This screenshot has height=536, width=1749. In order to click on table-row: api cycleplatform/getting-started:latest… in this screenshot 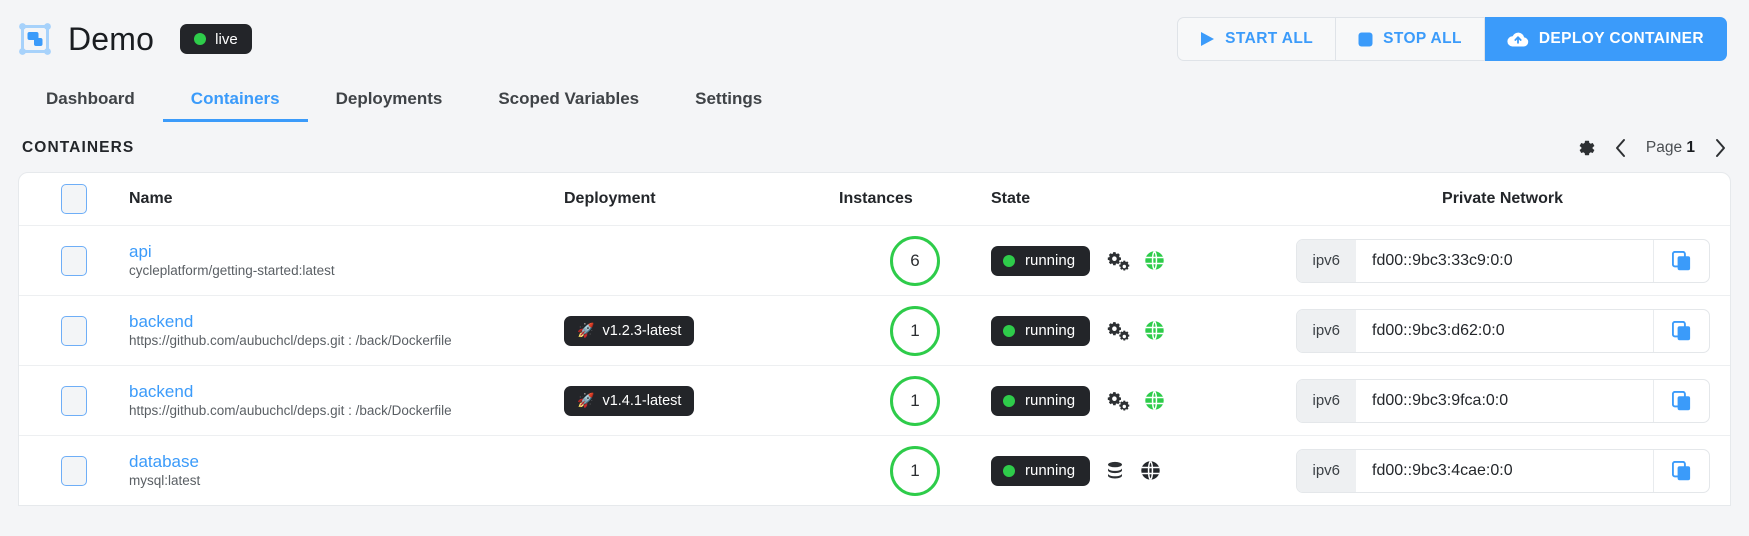, I will do `click(874, 260)`.